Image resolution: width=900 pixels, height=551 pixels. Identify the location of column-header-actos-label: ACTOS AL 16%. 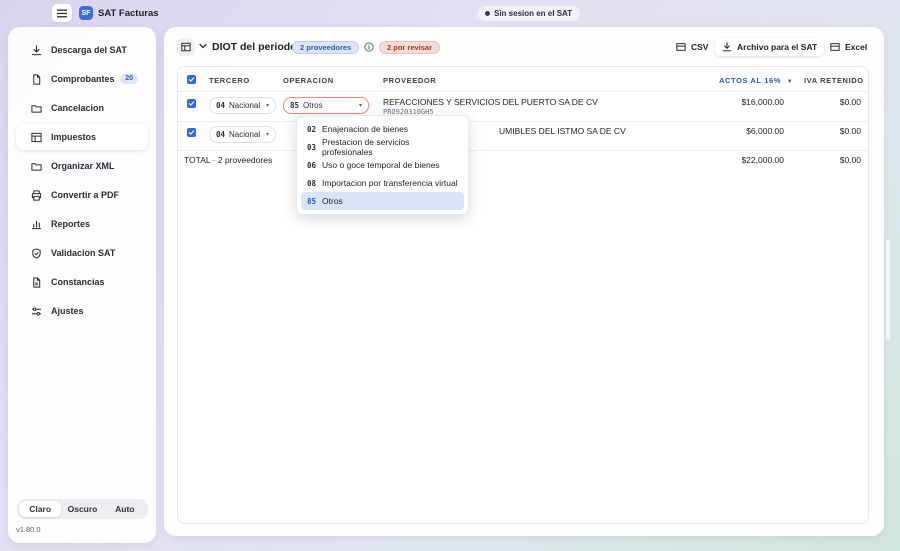
(750, 80).